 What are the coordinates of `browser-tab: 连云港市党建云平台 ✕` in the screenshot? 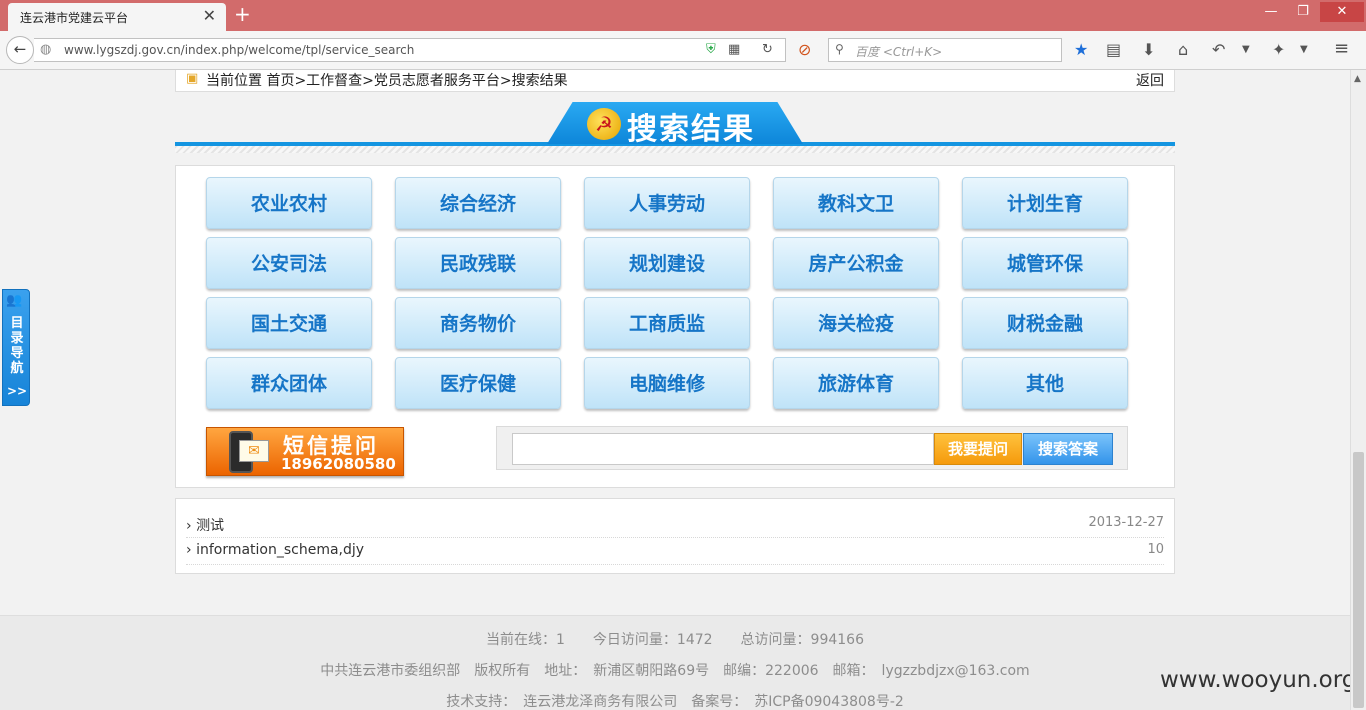 It's located at (117, 17).